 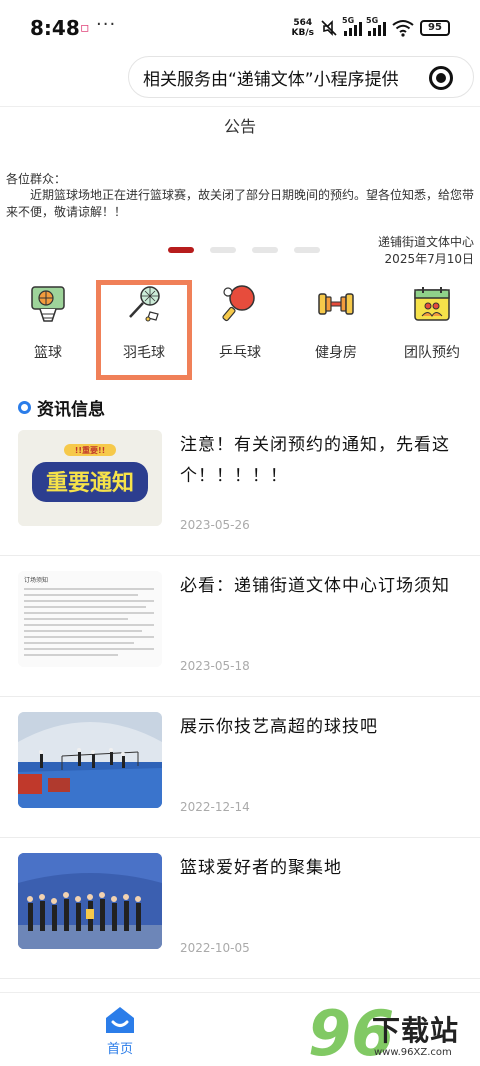 I want to click on notice-organization: 递铺街道文体中心, so click(x=425, y=242).